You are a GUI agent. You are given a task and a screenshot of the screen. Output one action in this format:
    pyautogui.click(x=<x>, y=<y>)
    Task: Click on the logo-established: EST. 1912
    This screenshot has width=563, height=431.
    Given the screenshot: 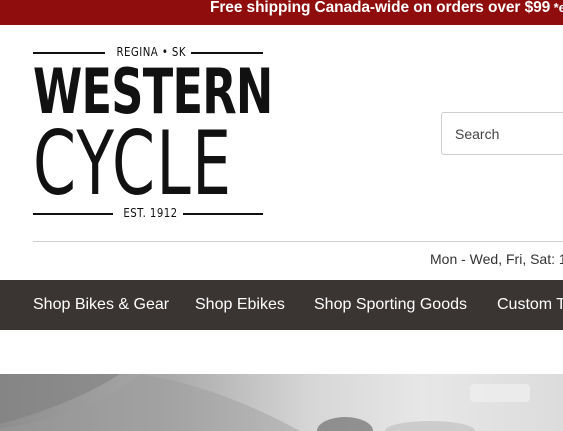 What is the action you would take?
    pyautogui.click(x=150, y=213)
    